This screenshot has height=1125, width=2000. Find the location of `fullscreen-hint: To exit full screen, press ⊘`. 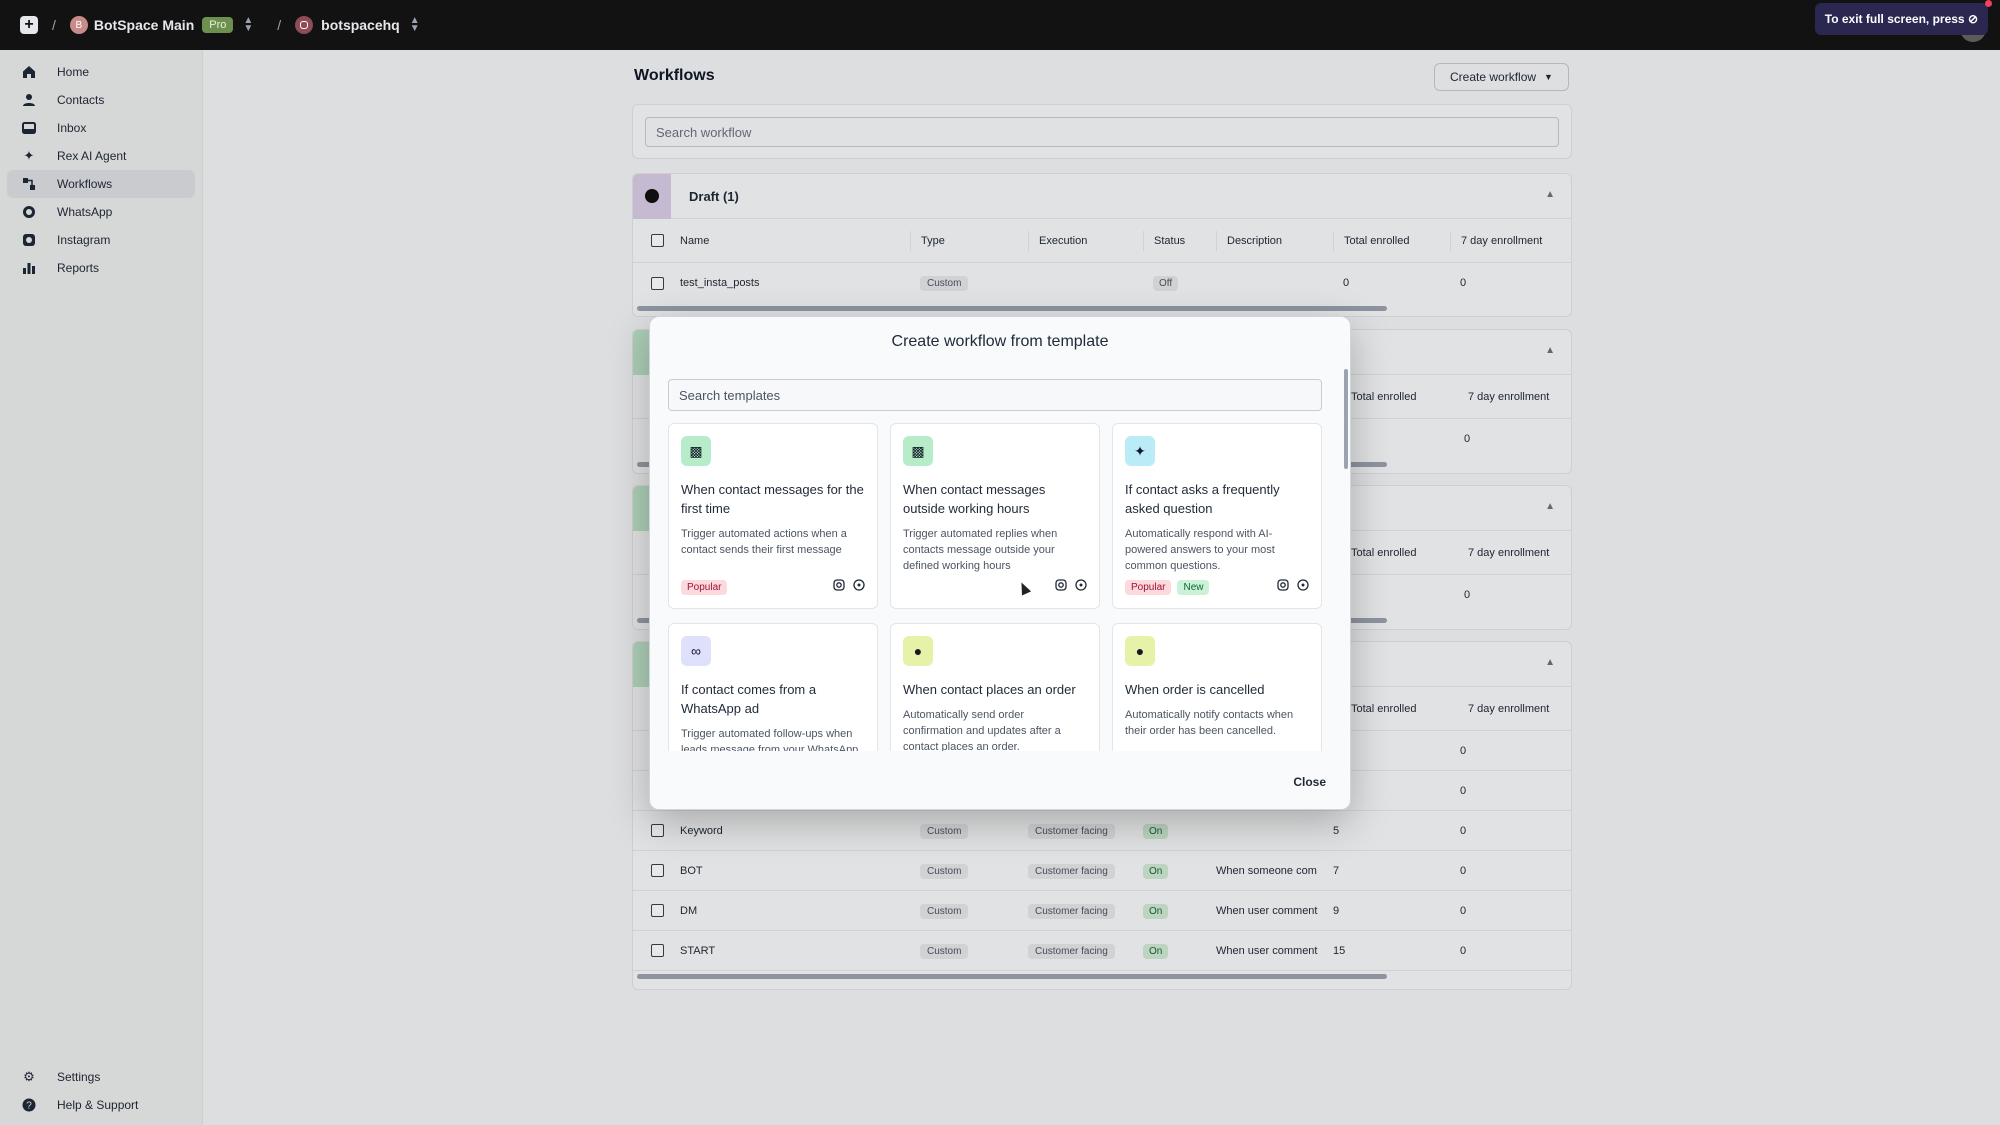

fullscreen-hint: To exit full screen, press ⊘ is located at coordinates (1901, 19).